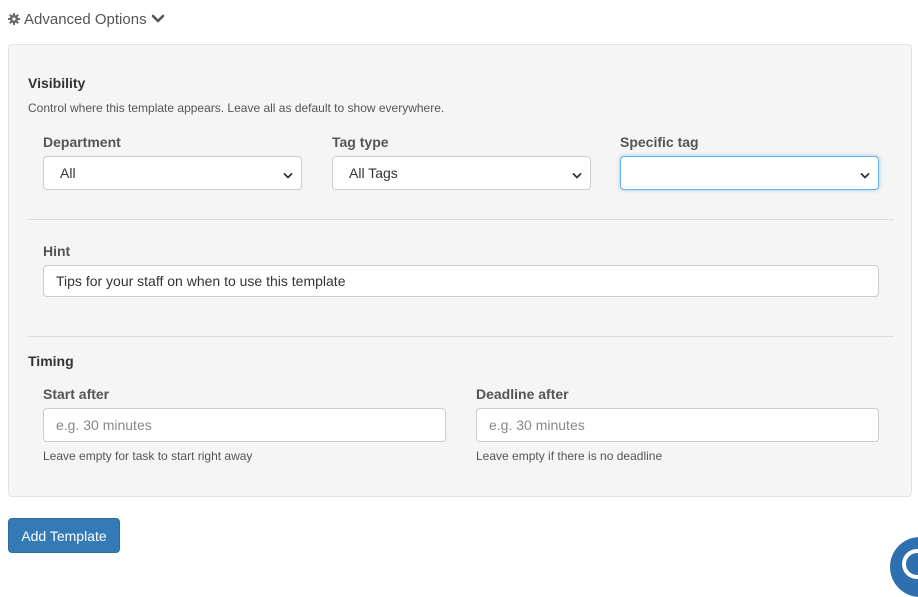 This screenshot has width=918, height=597. I want to click on hint-input, so click(461, 281).